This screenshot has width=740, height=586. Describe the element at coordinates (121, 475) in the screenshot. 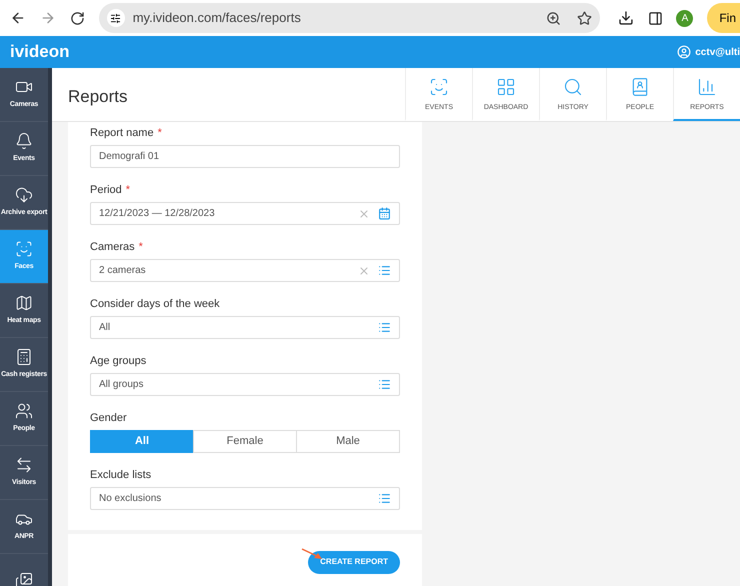

I see `field-label: Exclude lists` at that location.